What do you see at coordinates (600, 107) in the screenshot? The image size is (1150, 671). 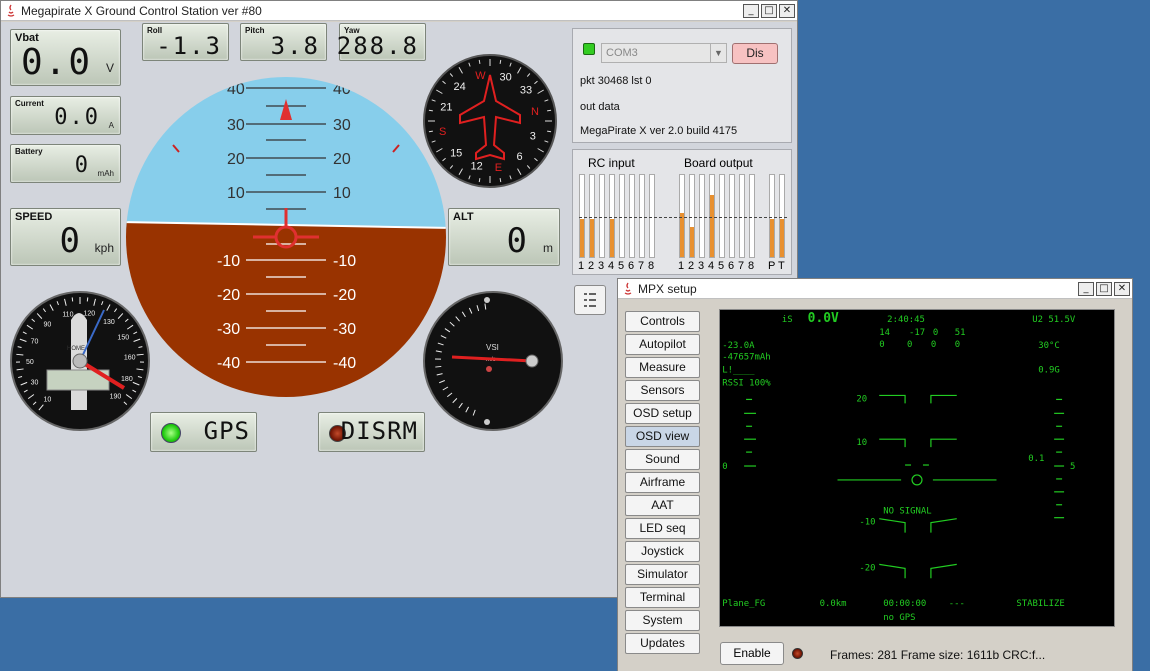 I see `out-data-status: out data` at bounding box center [600, 107].